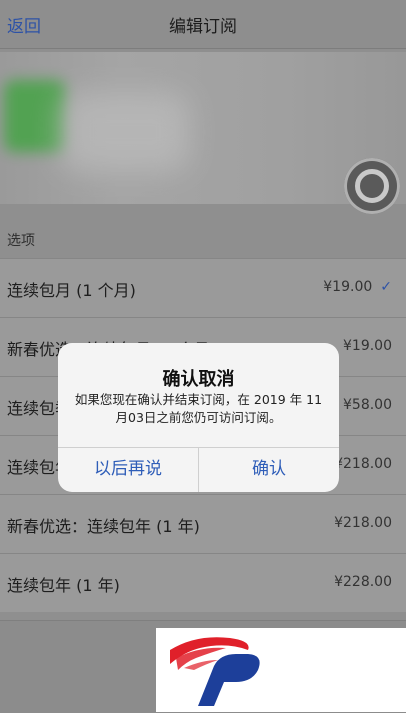 The image size is (406, 713). I want to click on option-price-value: ¥19.00, so click(348, 287).